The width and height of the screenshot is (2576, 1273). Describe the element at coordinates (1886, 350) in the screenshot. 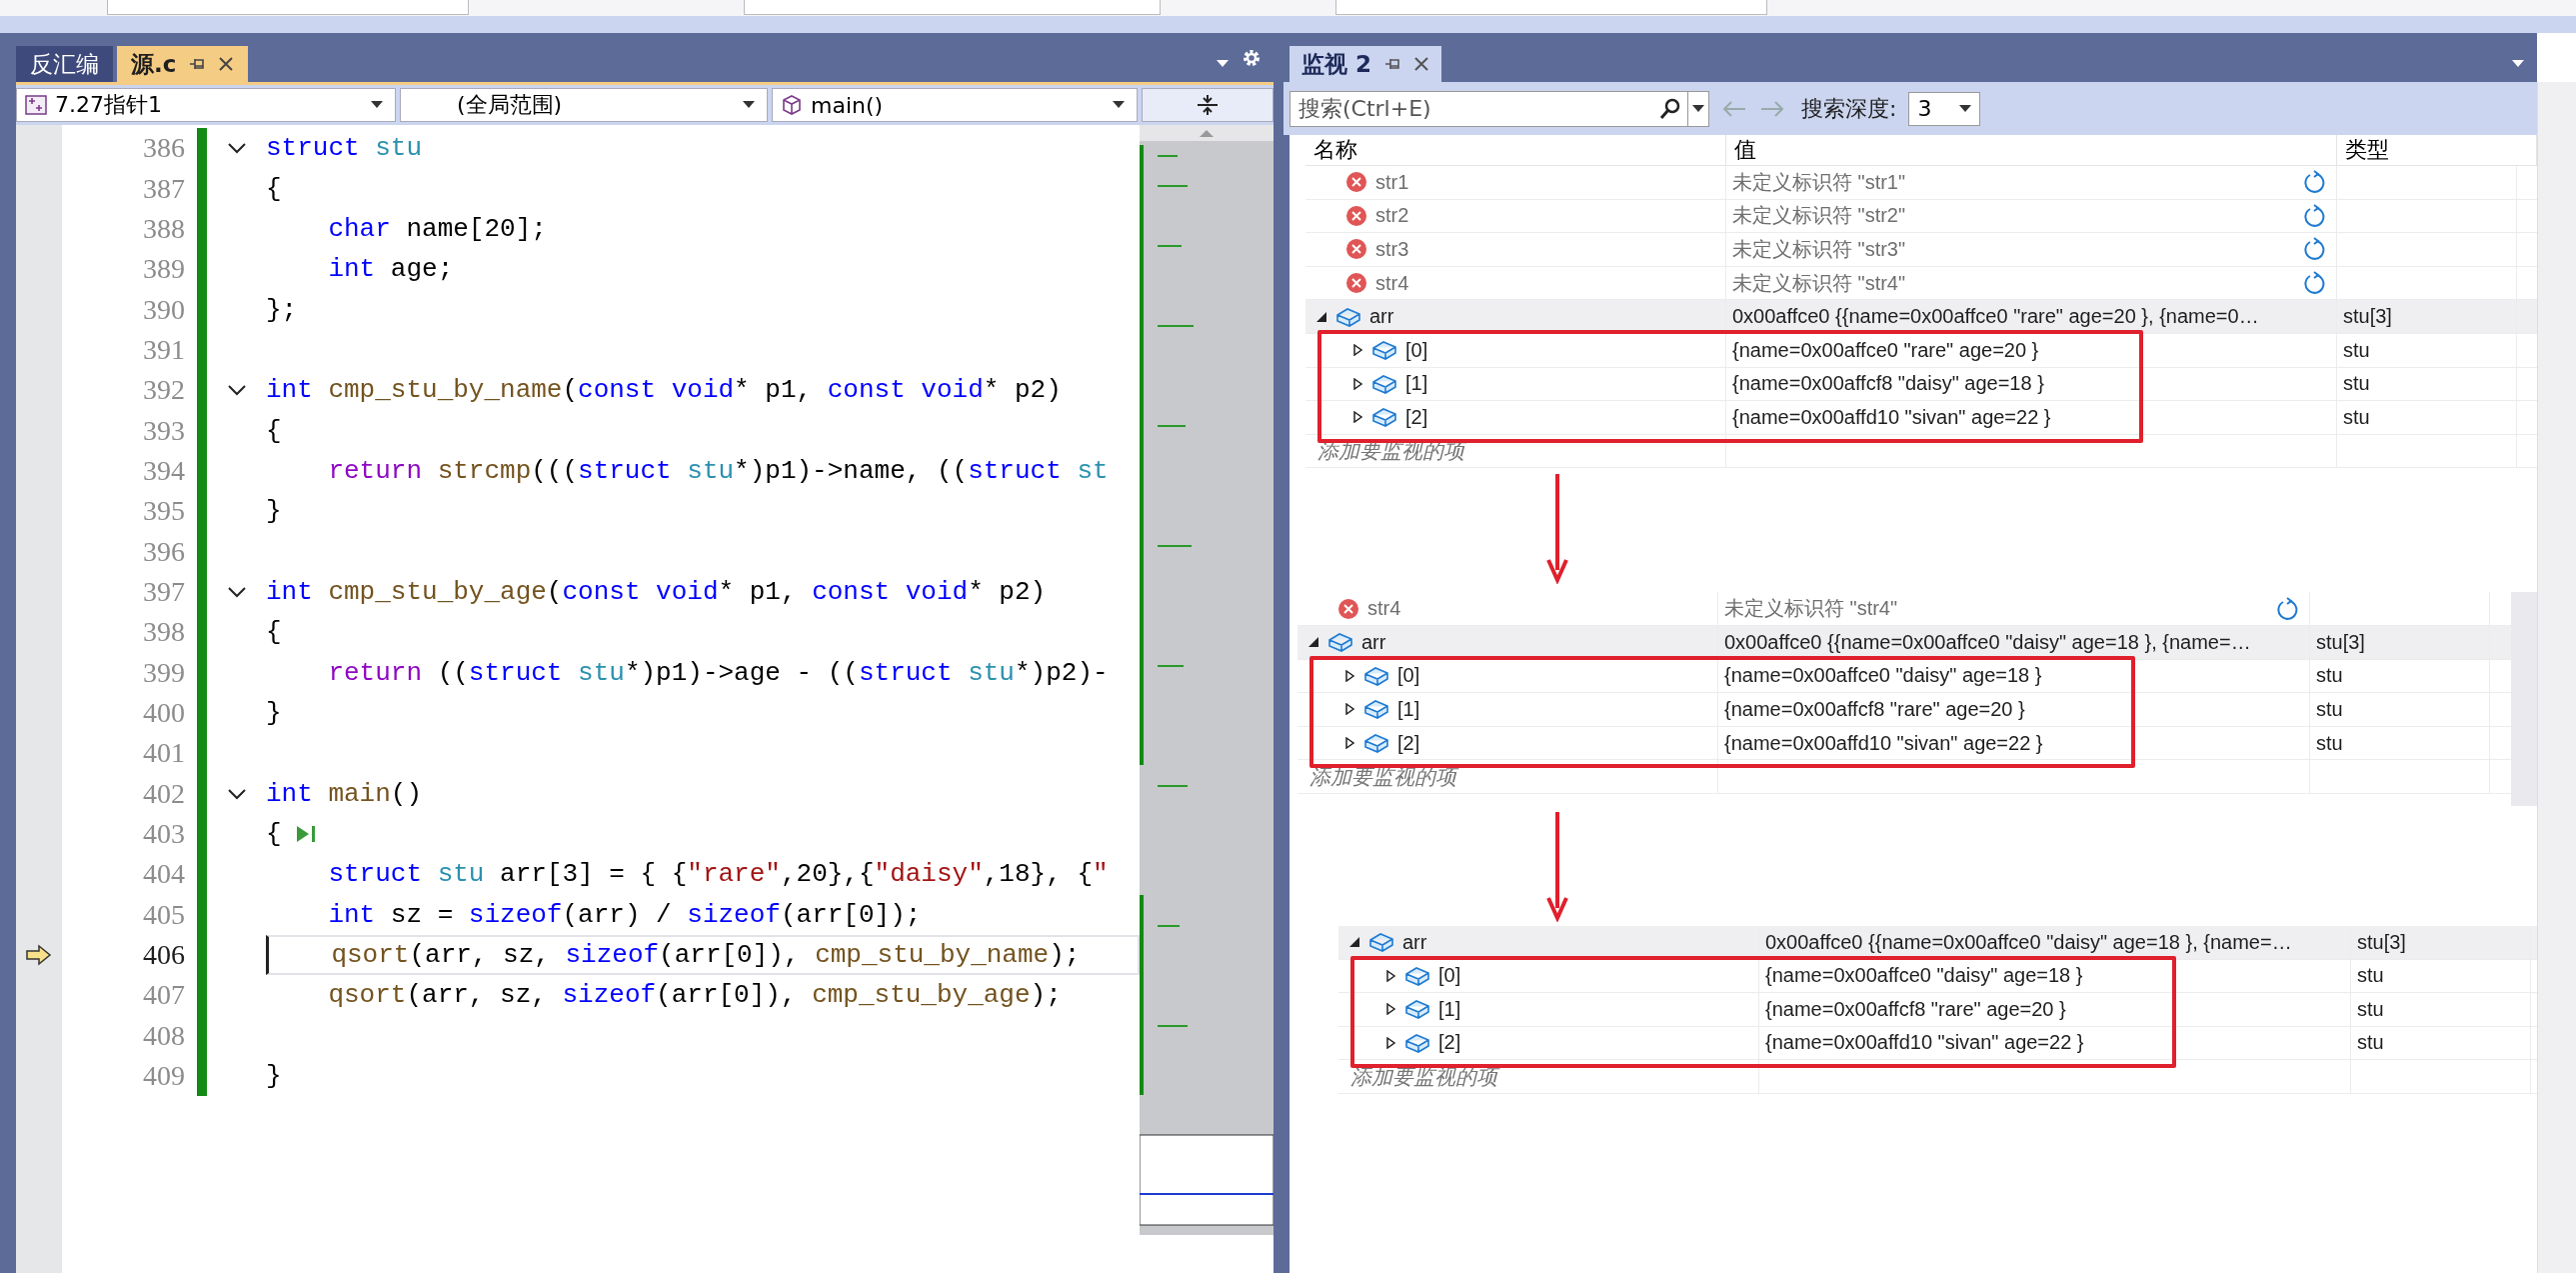

I see `watch-value: {name=0x00affce0 "rare" age=20 }` at that location.